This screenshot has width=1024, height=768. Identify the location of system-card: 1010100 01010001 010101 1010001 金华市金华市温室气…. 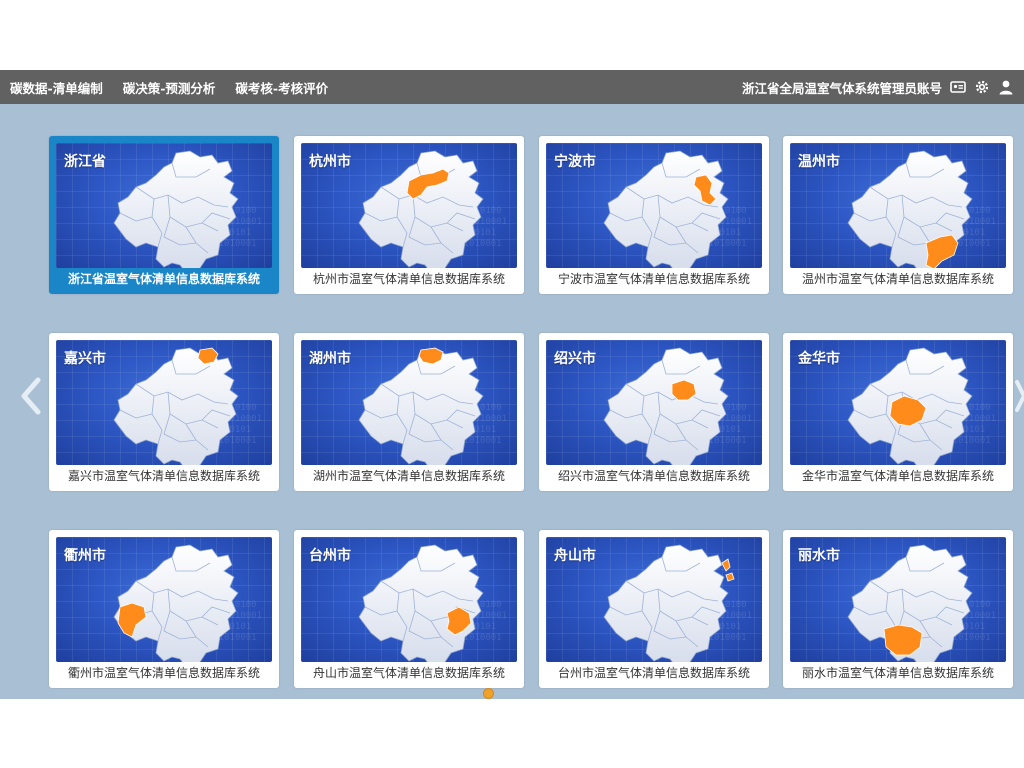
(898, 412).